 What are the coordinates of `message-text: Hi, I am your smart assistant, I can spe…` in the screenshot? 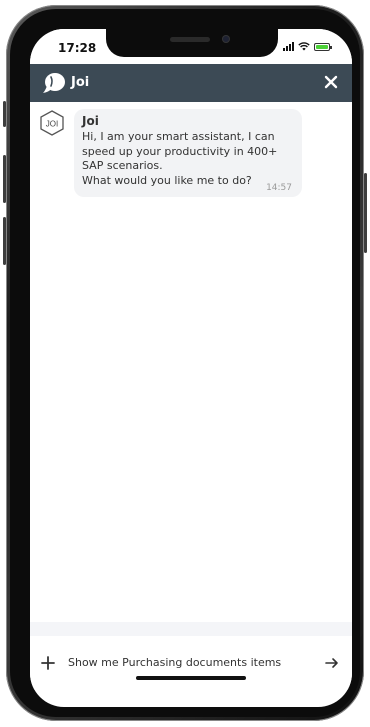 It's located at (188, 159).